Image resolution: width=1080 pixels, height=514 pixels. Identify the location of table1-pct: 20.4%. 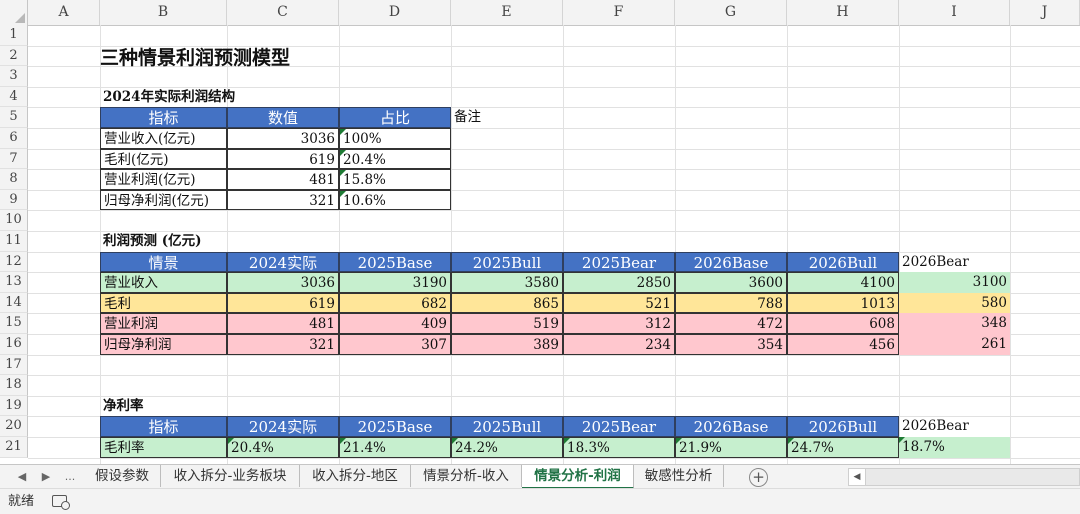
(395, 159).